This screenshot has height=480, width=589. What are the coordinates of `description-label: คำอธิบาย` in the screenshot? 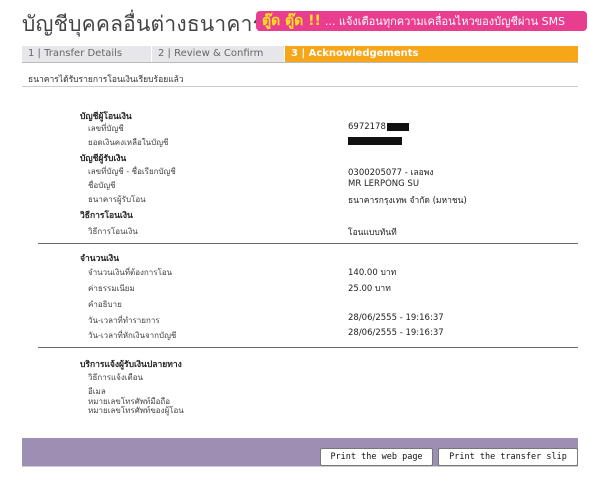 It's located at (105, 304).